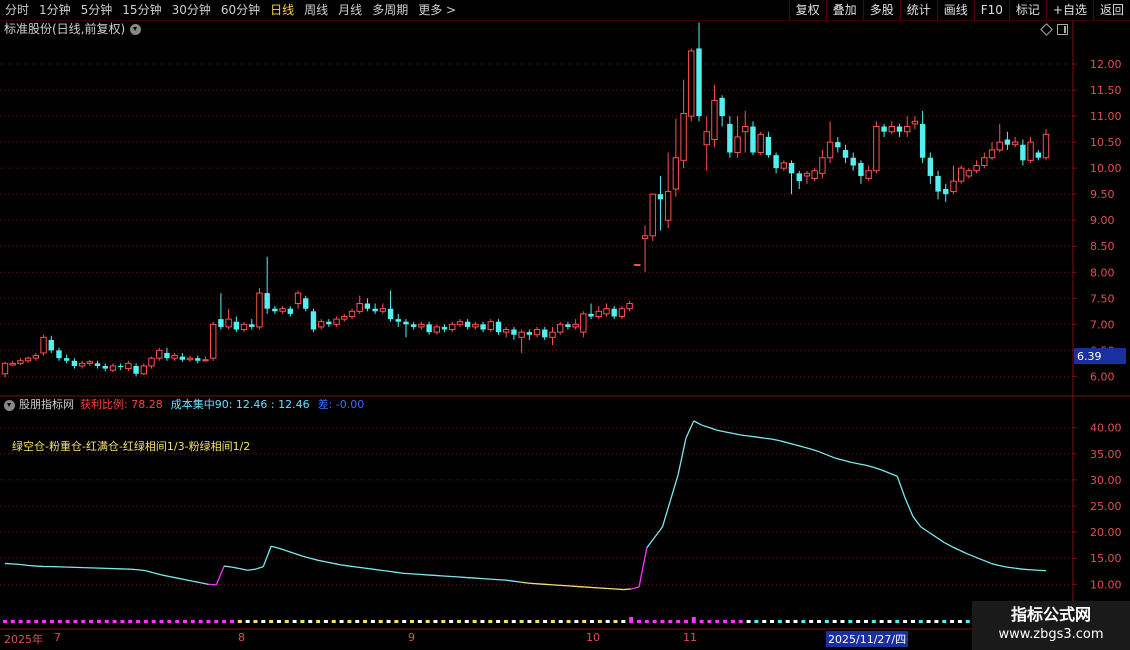 Image resolution: width=1130 pixels, height=650 pixels. What do you see at coordinates (23, 639) in the screenshot?
I see `year-label: 2025年` at bounding box center [23, 639].